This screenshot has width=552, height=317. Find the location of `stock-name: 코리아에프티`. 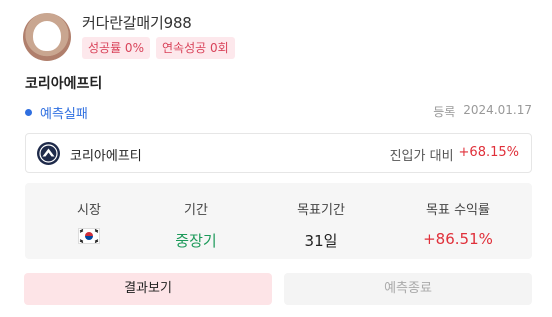

stock-name: 코리아에프티 is located at coordinates (106, 156).